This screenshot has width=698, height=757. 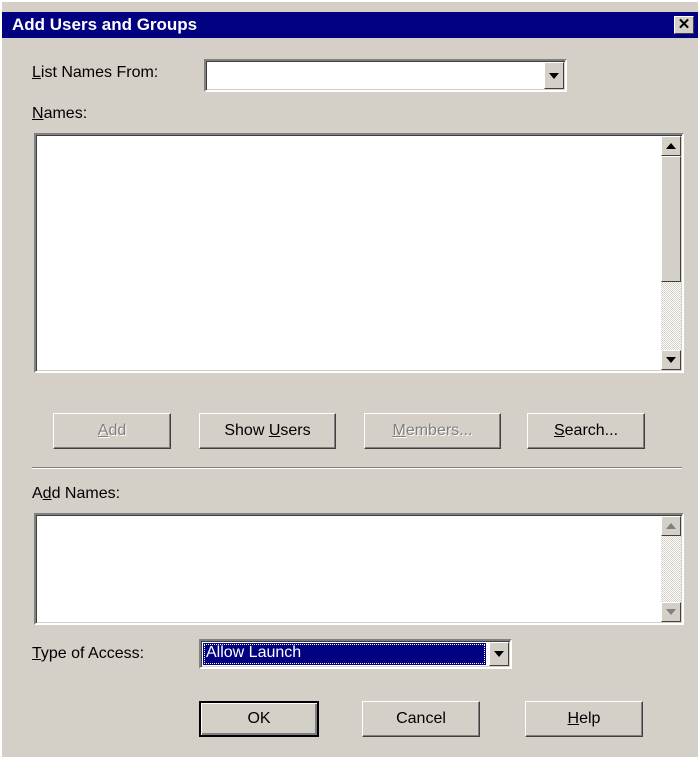 What do you see at coordinates (421, 719) in the screenshot?
I see `cancel-button: Cancel` at bounding box center [421, 719].